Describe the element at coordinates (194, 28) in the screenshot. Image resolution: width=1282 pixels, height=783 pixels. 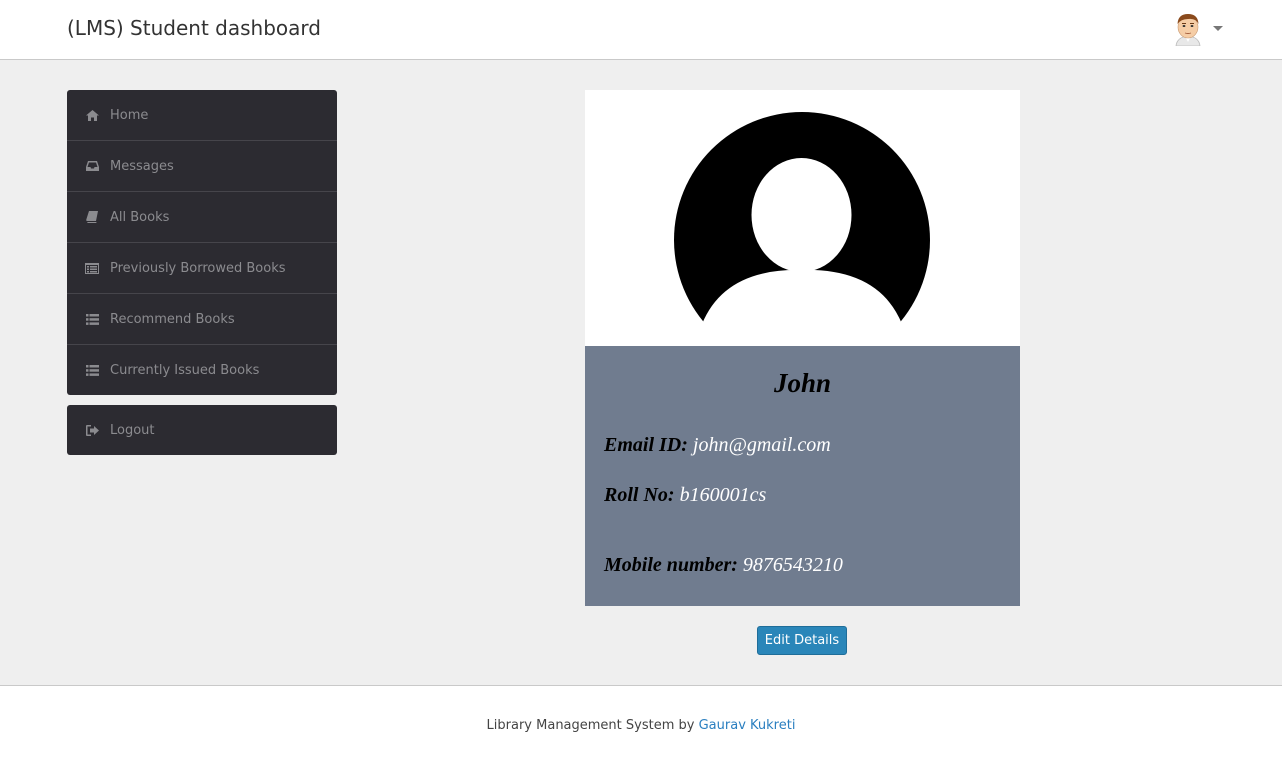
I see `page-title: (LMS) Student dashboard` at that location.